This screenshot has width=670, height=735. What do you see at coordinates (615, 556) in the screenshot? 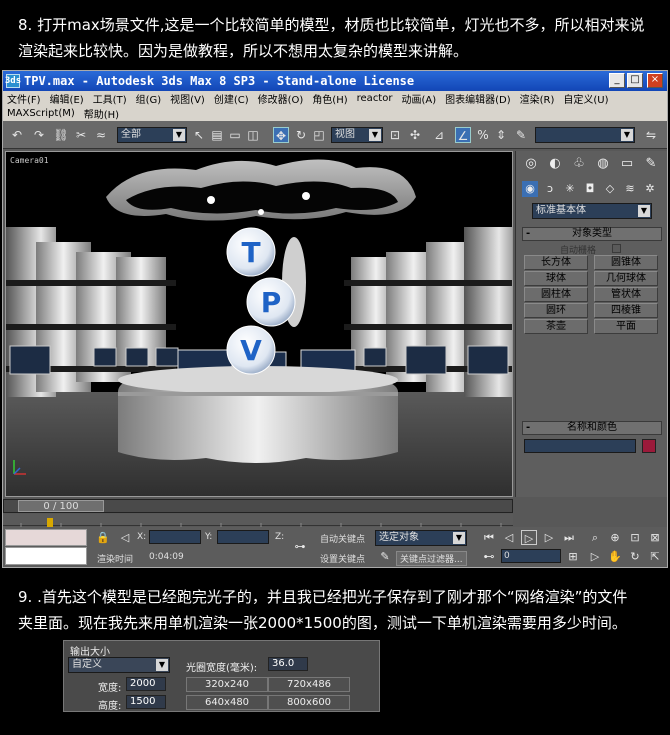
I see `pan-icon: ✋` at bounding box center [615, 556].